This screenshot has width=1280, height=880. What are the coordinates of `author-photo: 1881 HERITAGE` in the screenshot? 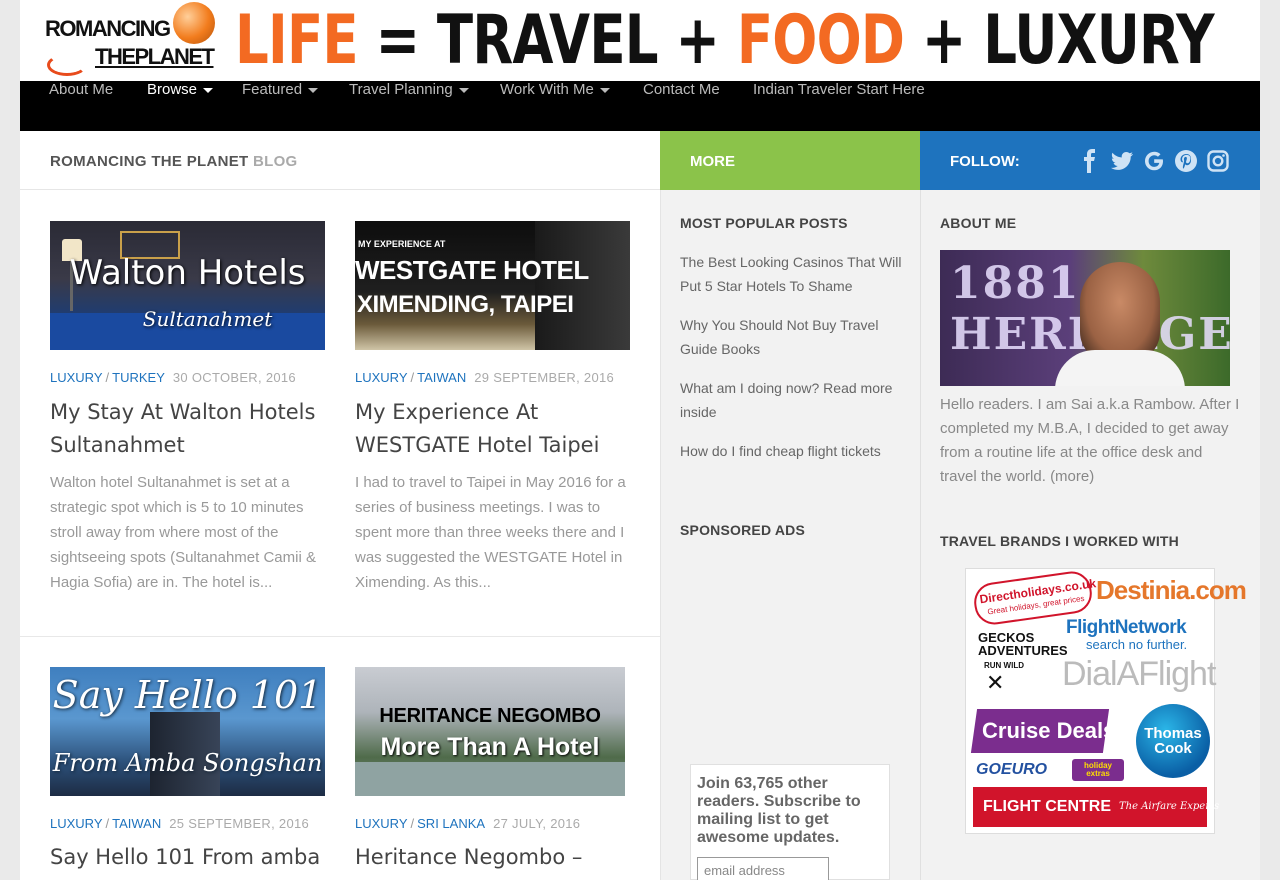 It's located at (1085, 318).